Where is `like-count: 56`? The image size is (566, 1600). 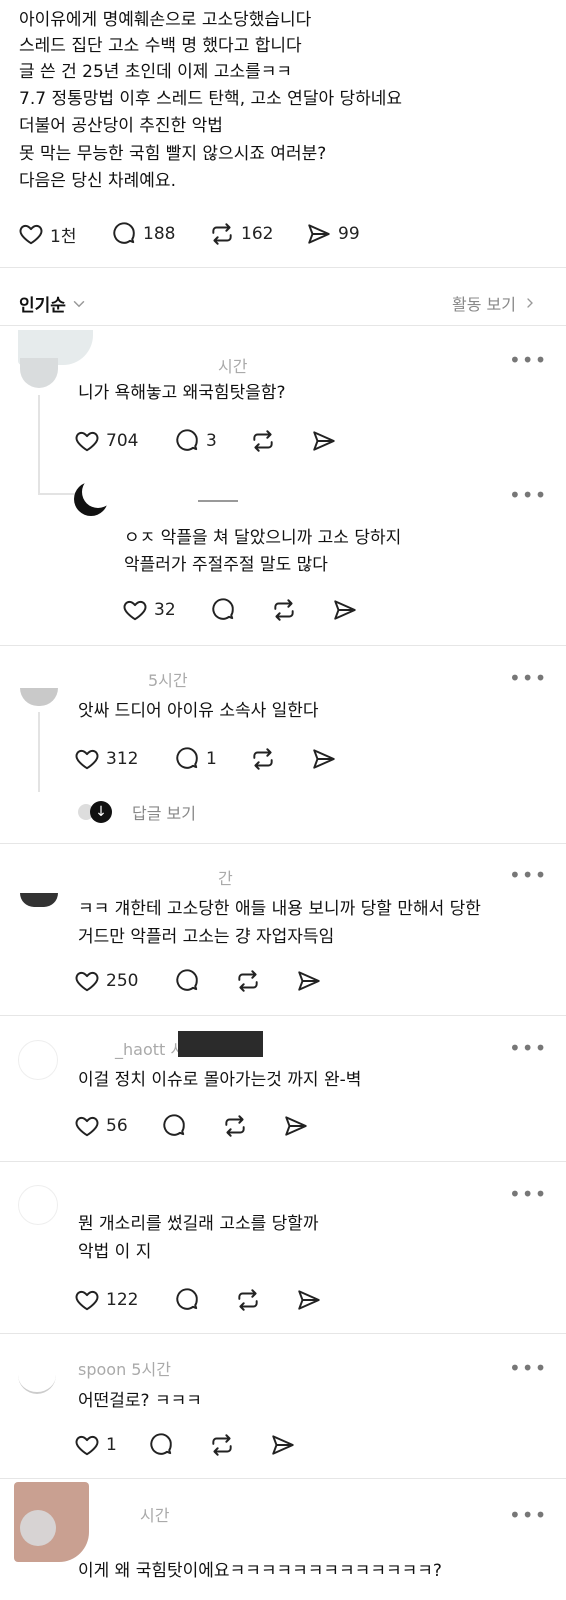 like-count: 56 is located at coordinates (117, 1126).